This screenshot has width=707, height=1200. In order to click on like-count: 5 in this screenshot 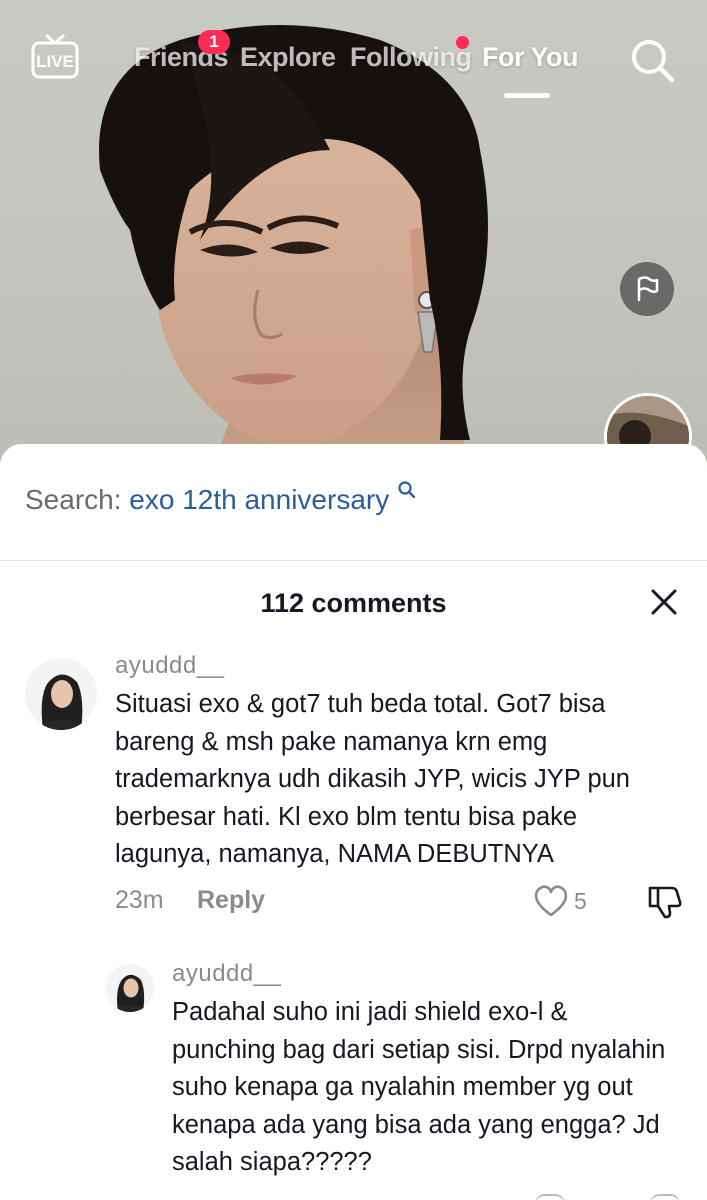, I will do `click(580, 901)`.